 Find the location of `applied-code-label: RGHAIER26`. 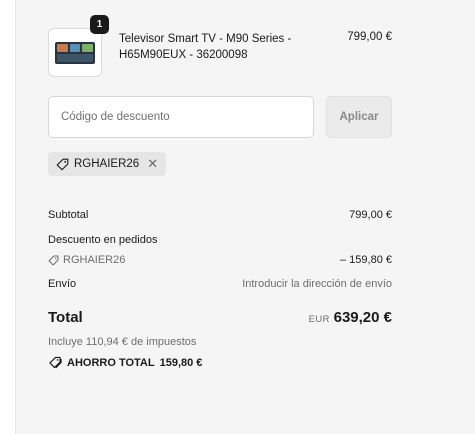

applied-code-label: RGHAIER26 is located at coordinates (107, 164).